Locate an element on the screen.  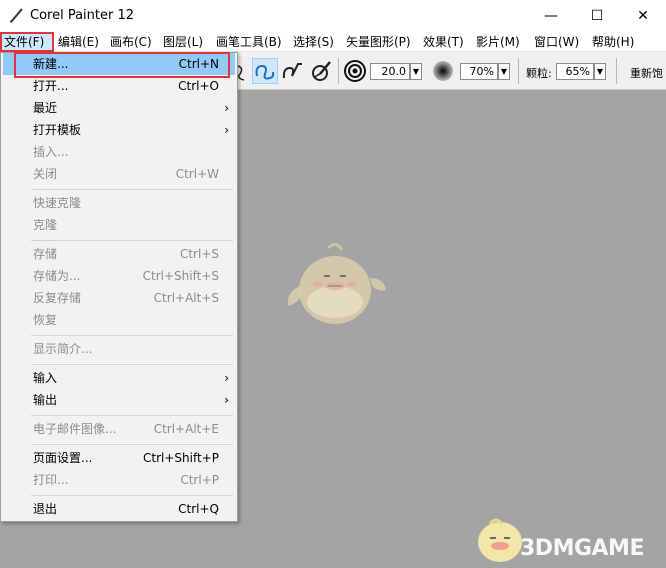
straight-line-stroke-icon is located at coordinates (293, 71).